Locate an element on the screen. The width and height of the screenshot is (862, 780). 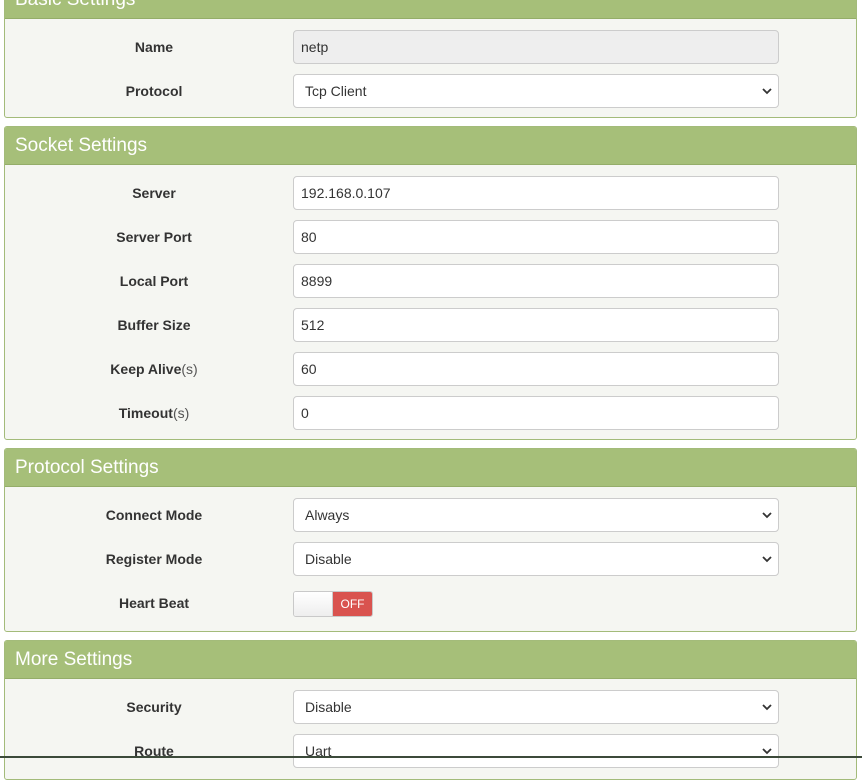
heart-beat-toggle: OFF is located at coordinates (333, 604).